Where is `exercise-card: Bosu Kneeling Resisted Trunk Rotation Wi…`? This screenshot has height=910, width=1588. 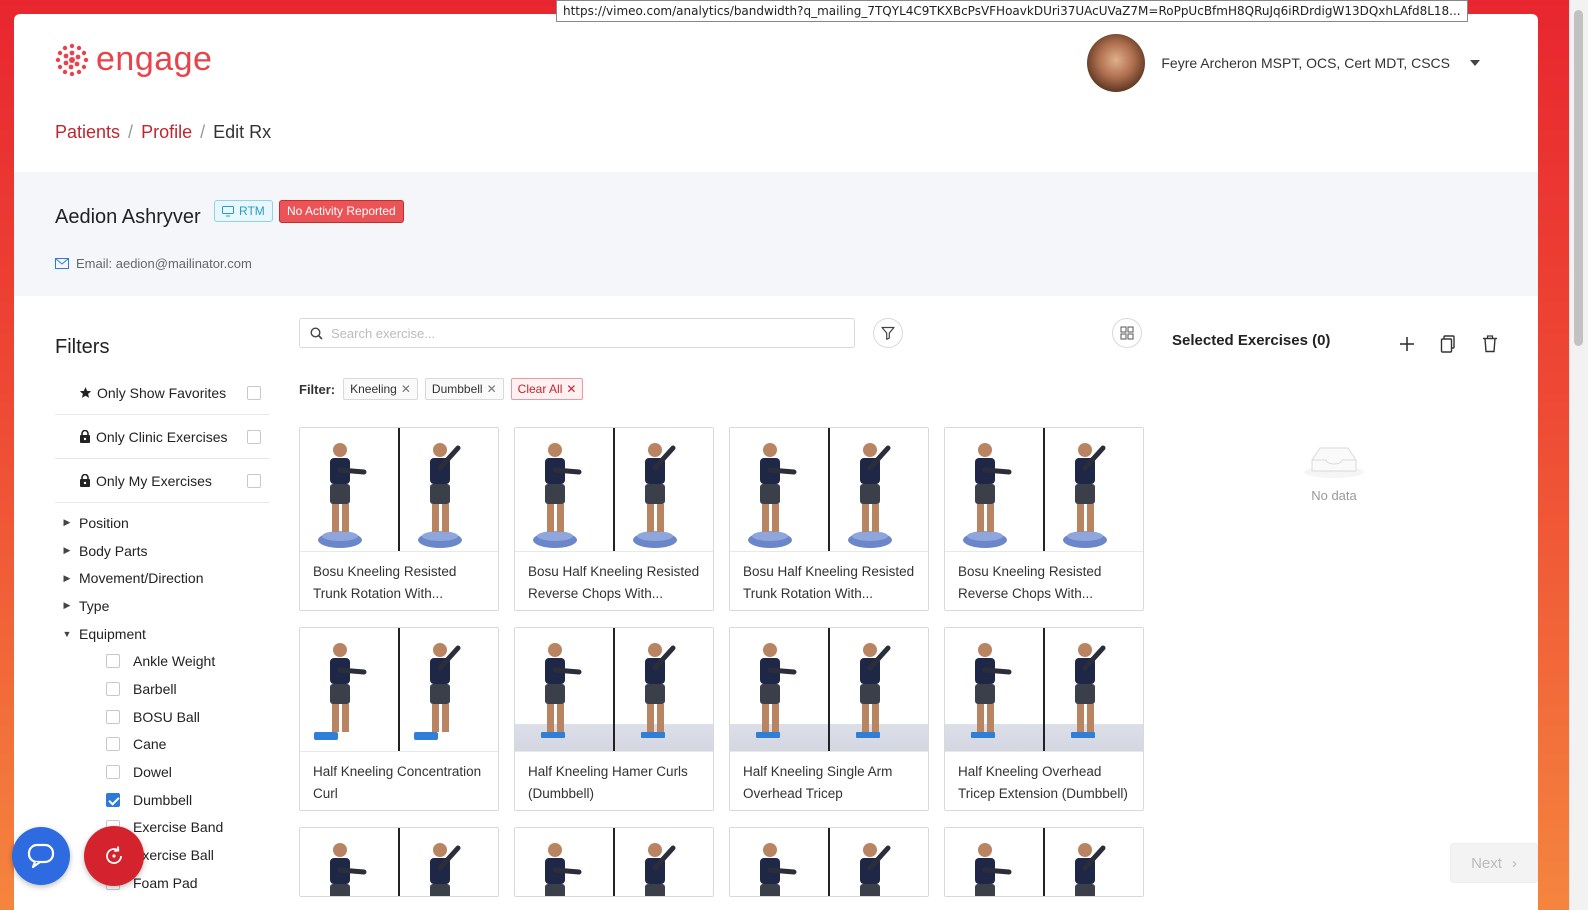
exercise-card: Bosu Kneeling Resisted Trunk Rotation Wi… is located at coordinates (399, 519).